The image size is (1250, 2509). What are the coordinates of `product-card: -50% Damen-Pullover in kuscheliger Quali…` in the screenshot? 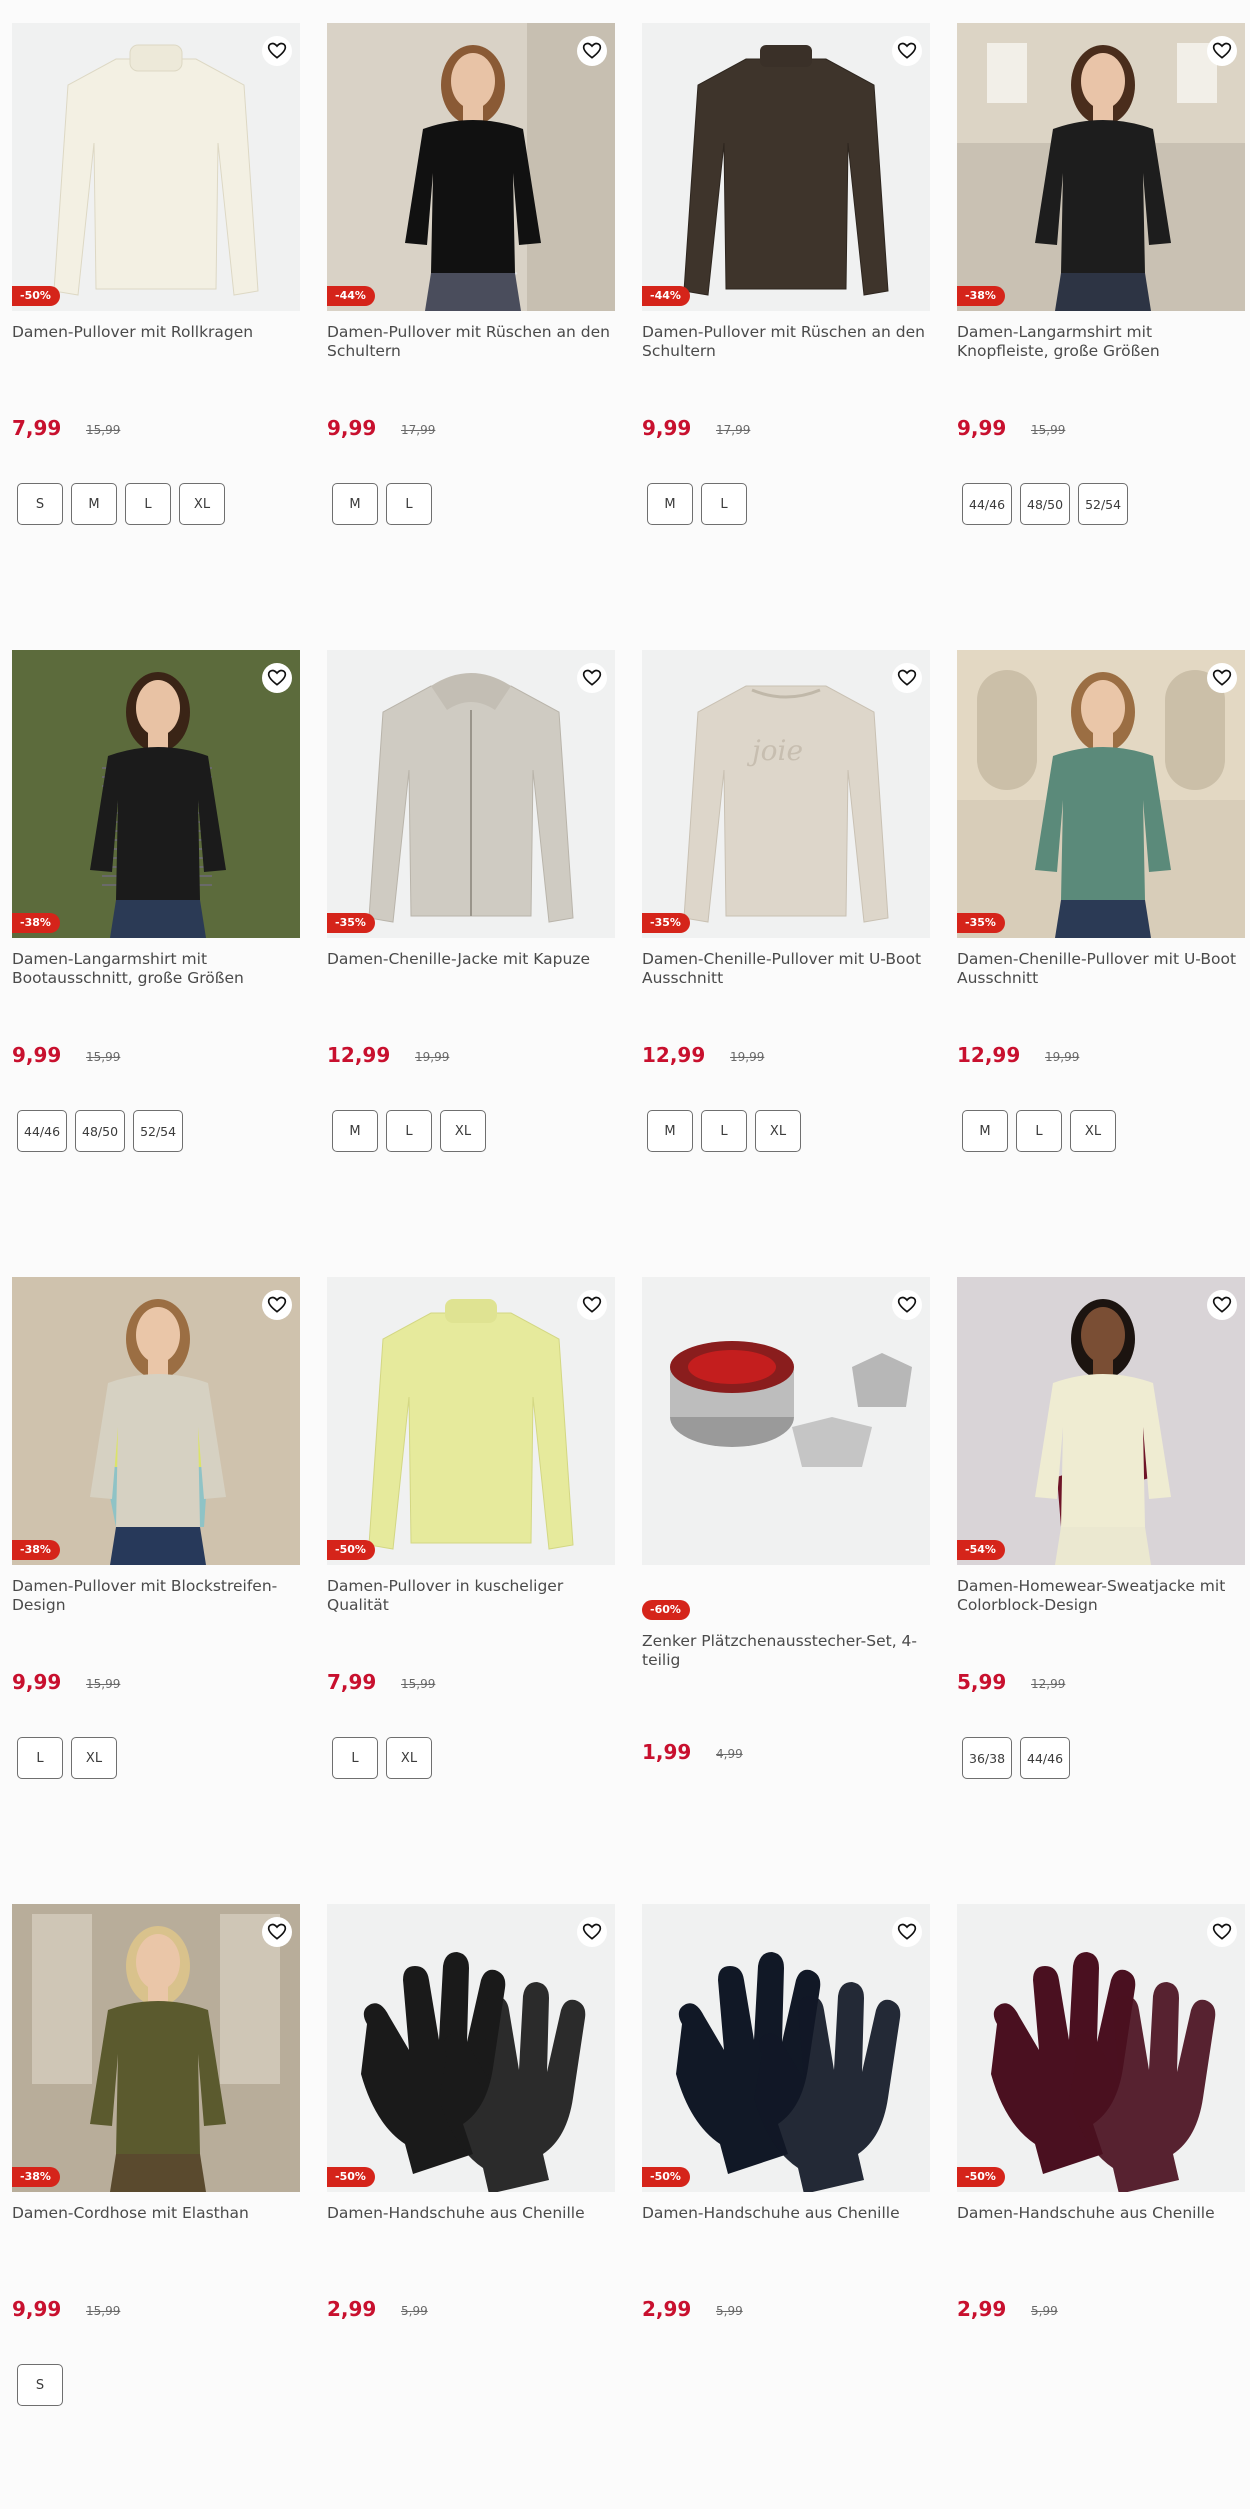 It's located at (471, 1577).